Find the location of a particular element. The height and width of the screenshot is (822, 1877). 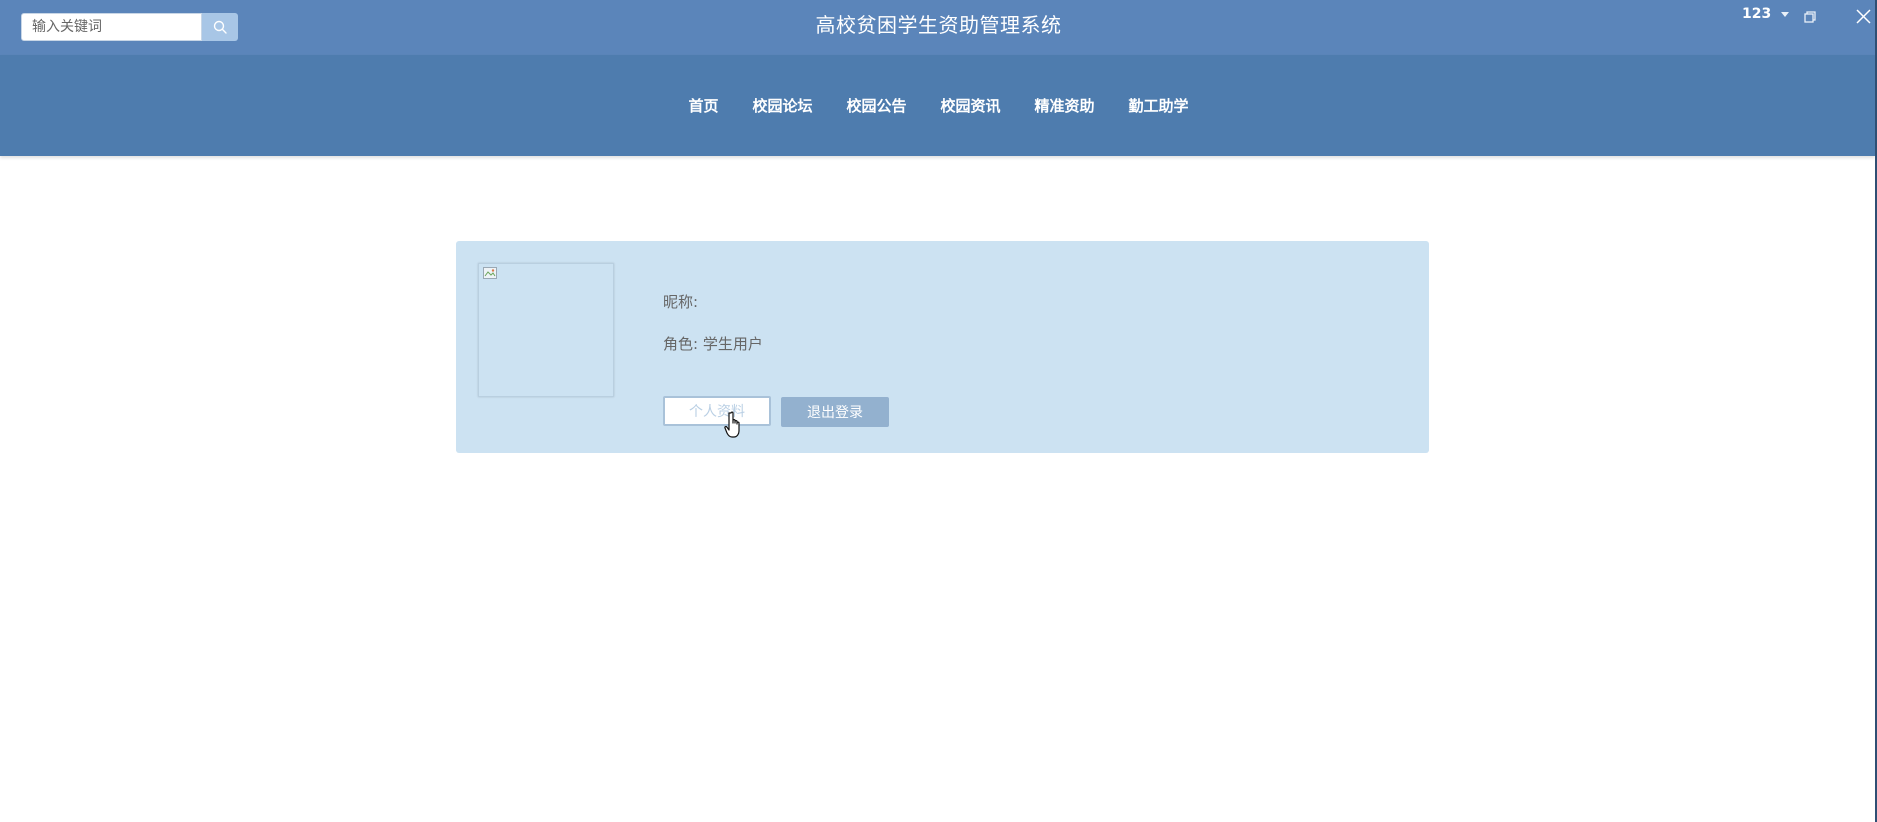

role-label: 角色: 学生用户 is located at coordinates (713, 344).